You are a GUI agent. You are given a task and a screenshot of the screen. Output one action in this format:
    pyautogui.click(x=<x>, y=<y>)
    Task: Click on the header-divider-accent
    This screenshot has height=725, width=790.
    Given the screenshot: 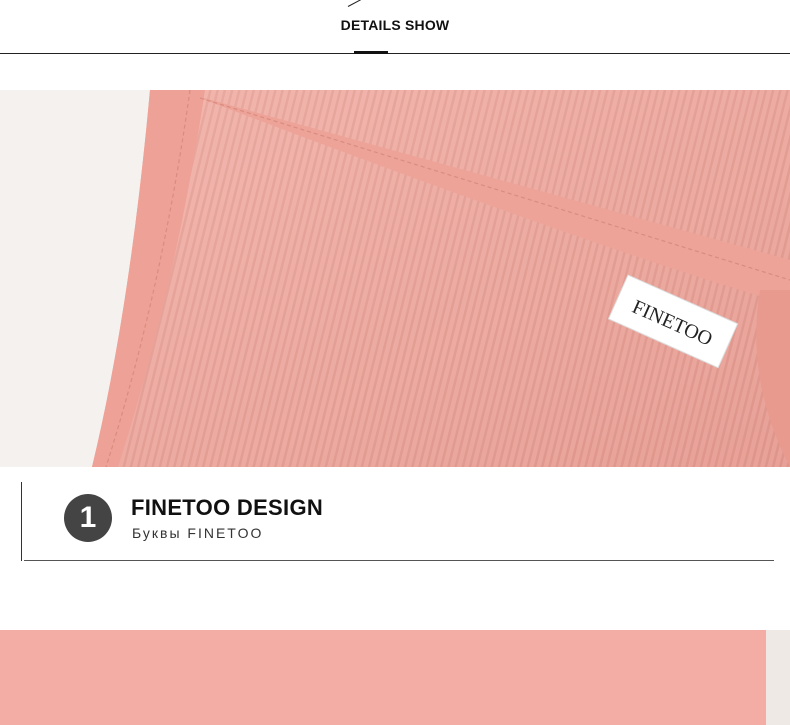 What is the action you would take?
    pyautogui.click(x=371, y=52)
    